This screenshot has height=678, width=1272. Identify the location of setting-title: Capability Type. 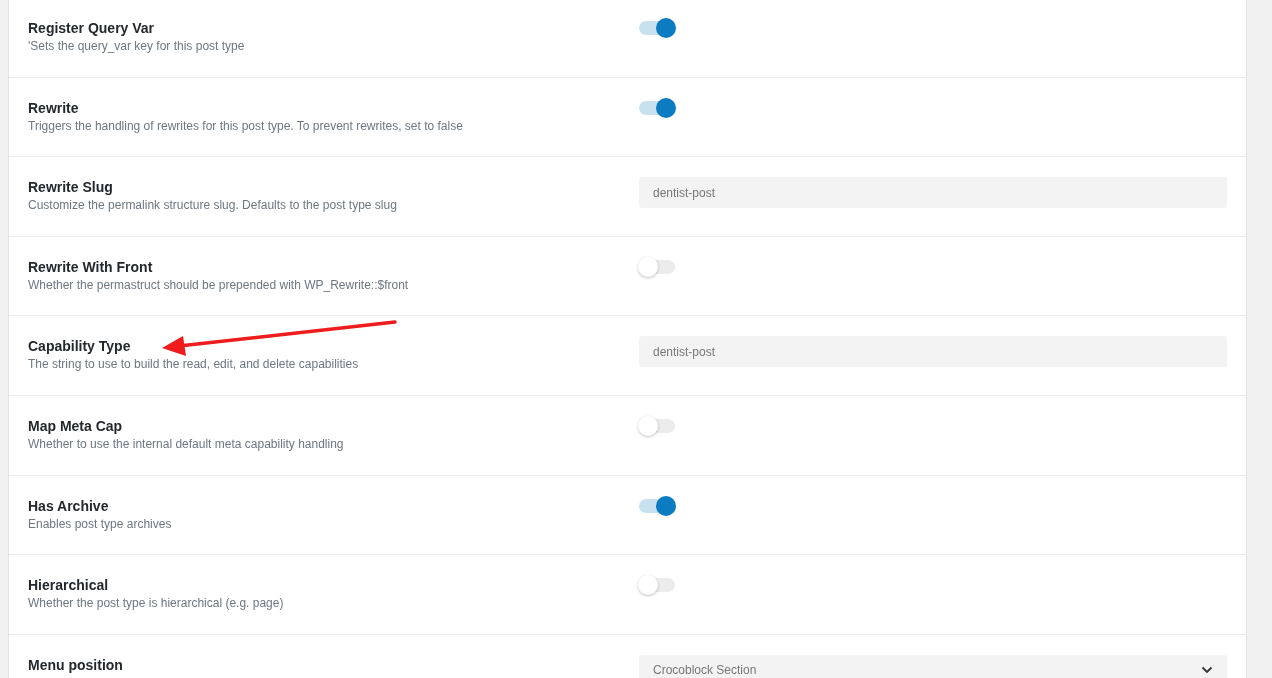
(79, 347).